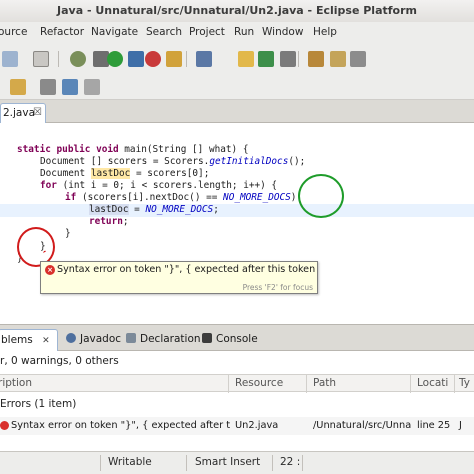 The image size is (474, 474). Describe the element at coordinates (237, 111) in the screenshot. I see `editor-tab-bar: 2.java ☒` at that location.